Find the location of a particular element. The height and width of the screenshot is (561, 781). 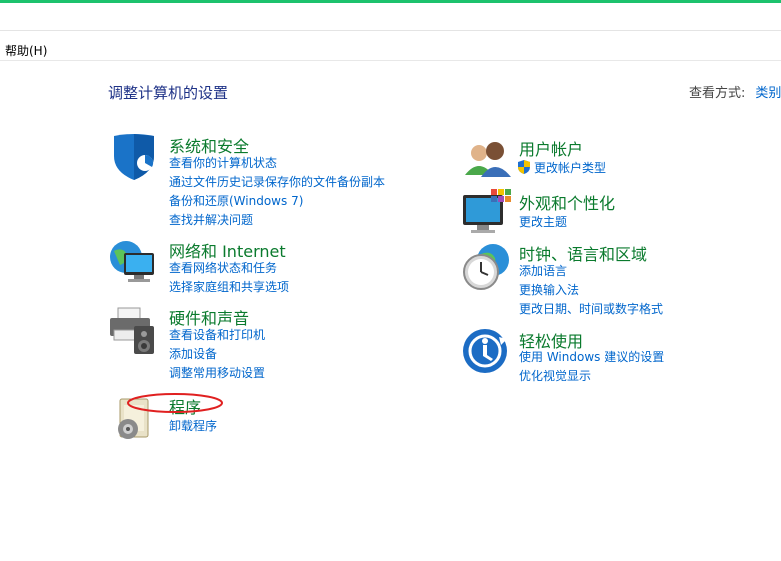

category-clock: 时钟、语言和区域 添加语言 更换输入法 更改日期、时间或数字格式 is located at coordinates (611, 280).